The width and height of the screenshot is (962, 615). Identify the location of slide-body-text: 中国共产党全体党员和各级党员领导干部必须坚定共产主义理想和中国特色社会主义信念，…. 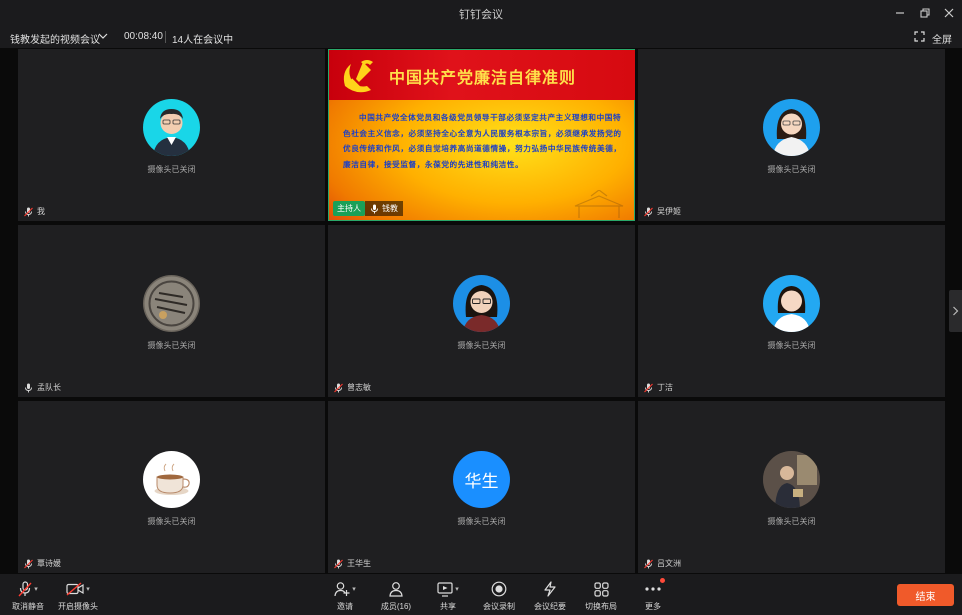
(482, 141).